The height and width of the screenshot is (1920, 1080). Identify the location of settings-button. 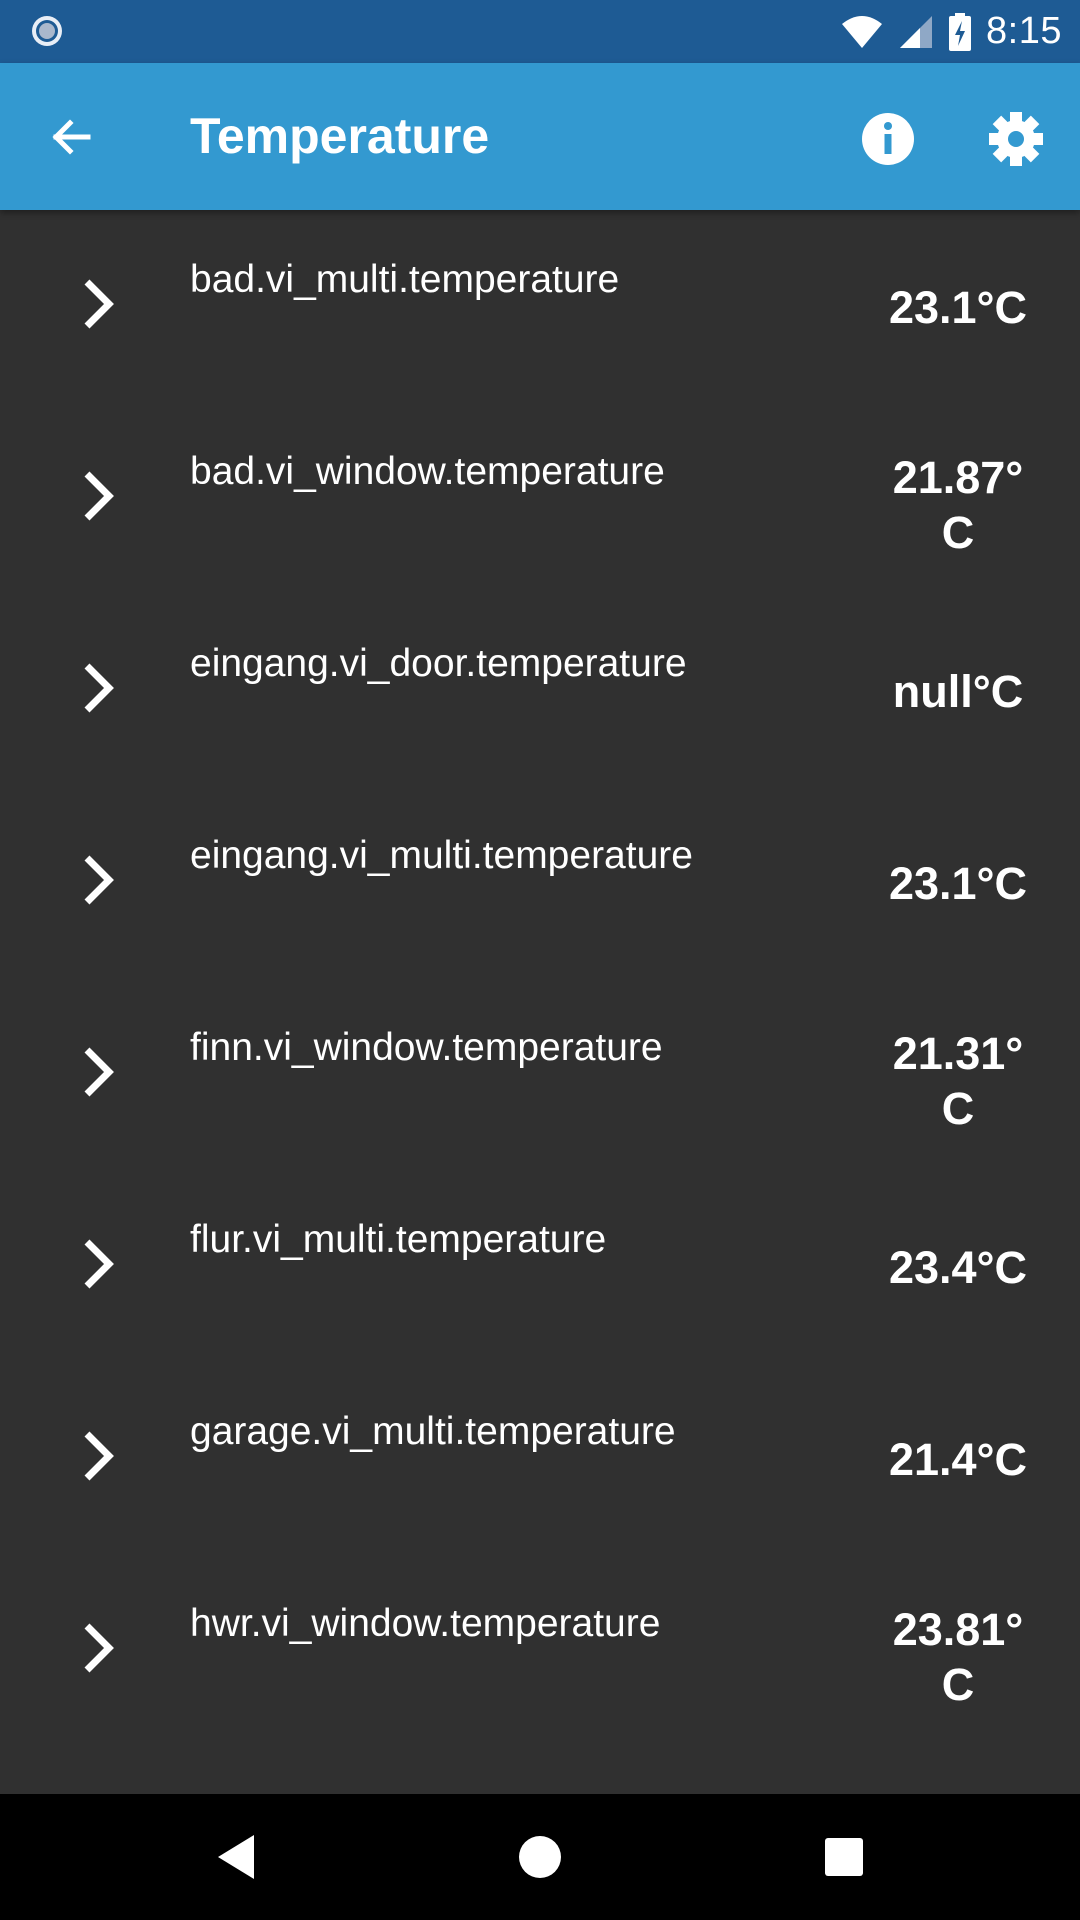
(1016, 139).